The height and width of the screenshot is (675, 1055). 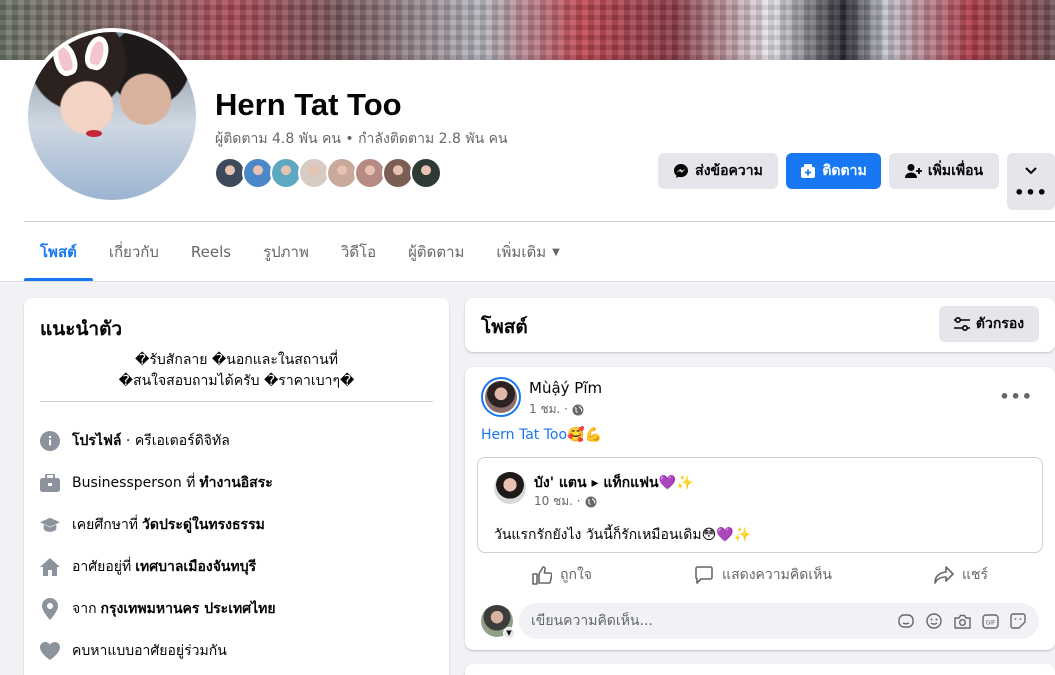 What do you see at coordinates (613, 483) in the screenshot?
I see `shared-author-name: บัง' แตน ▸ แท็กแฟน💜✨` at bounding box center [613, 483].